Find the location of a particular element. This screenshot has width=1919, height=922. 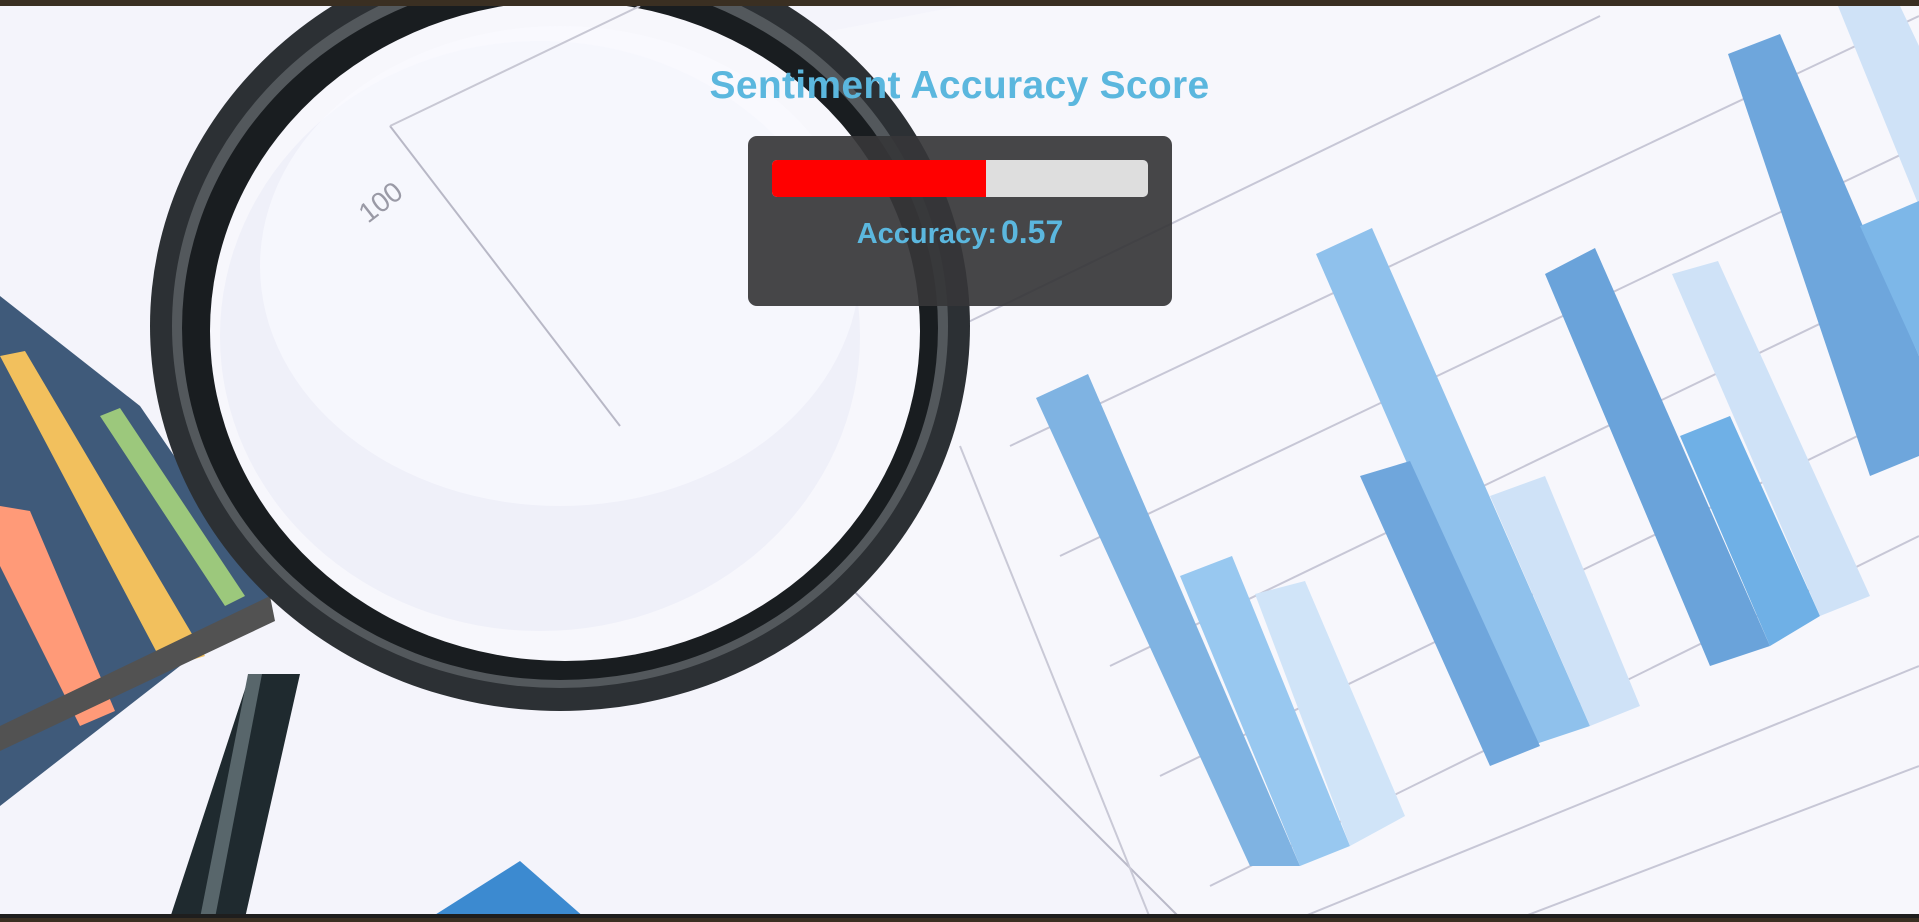

bottom-edge is located at coordinates (959, 916).